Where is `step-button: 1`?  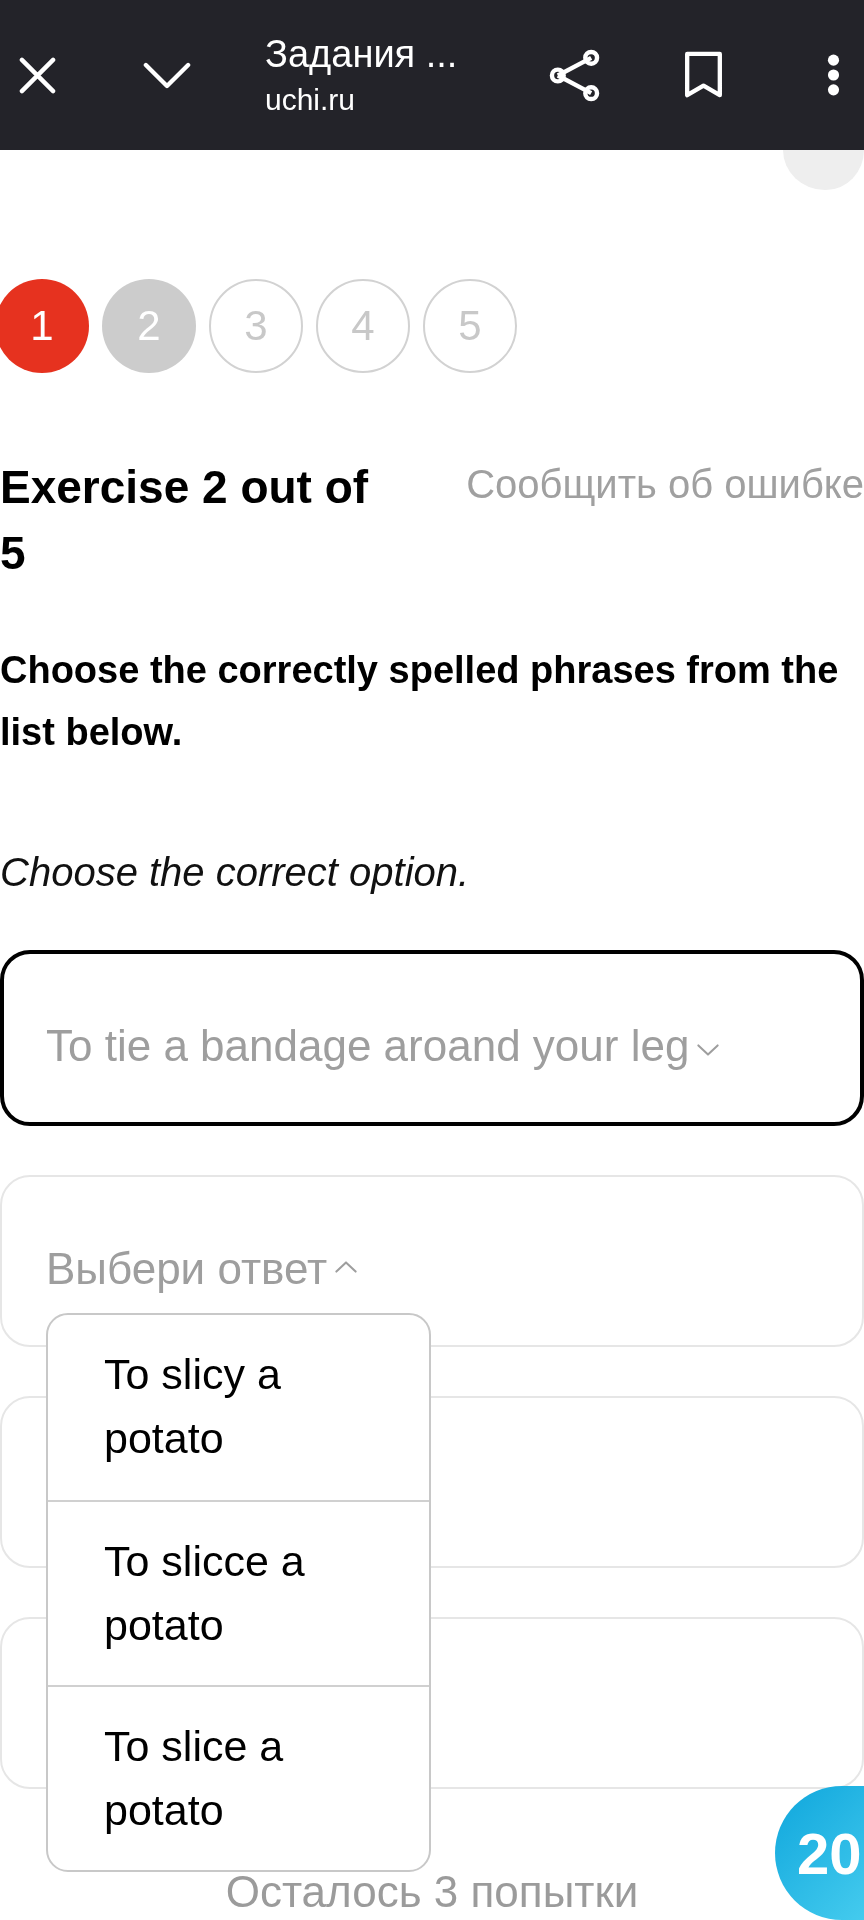 step-button: 1 is located at coordinates (44, 326).